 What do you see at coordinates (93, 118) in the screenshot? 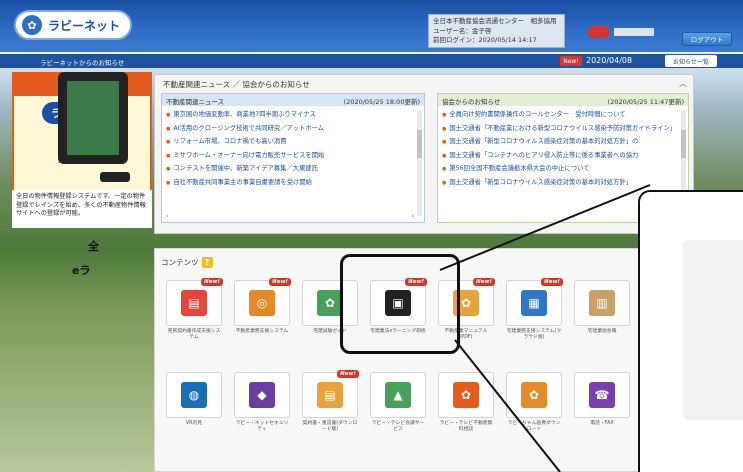
I see `monitor-icon` at bounding box center [93, 118].